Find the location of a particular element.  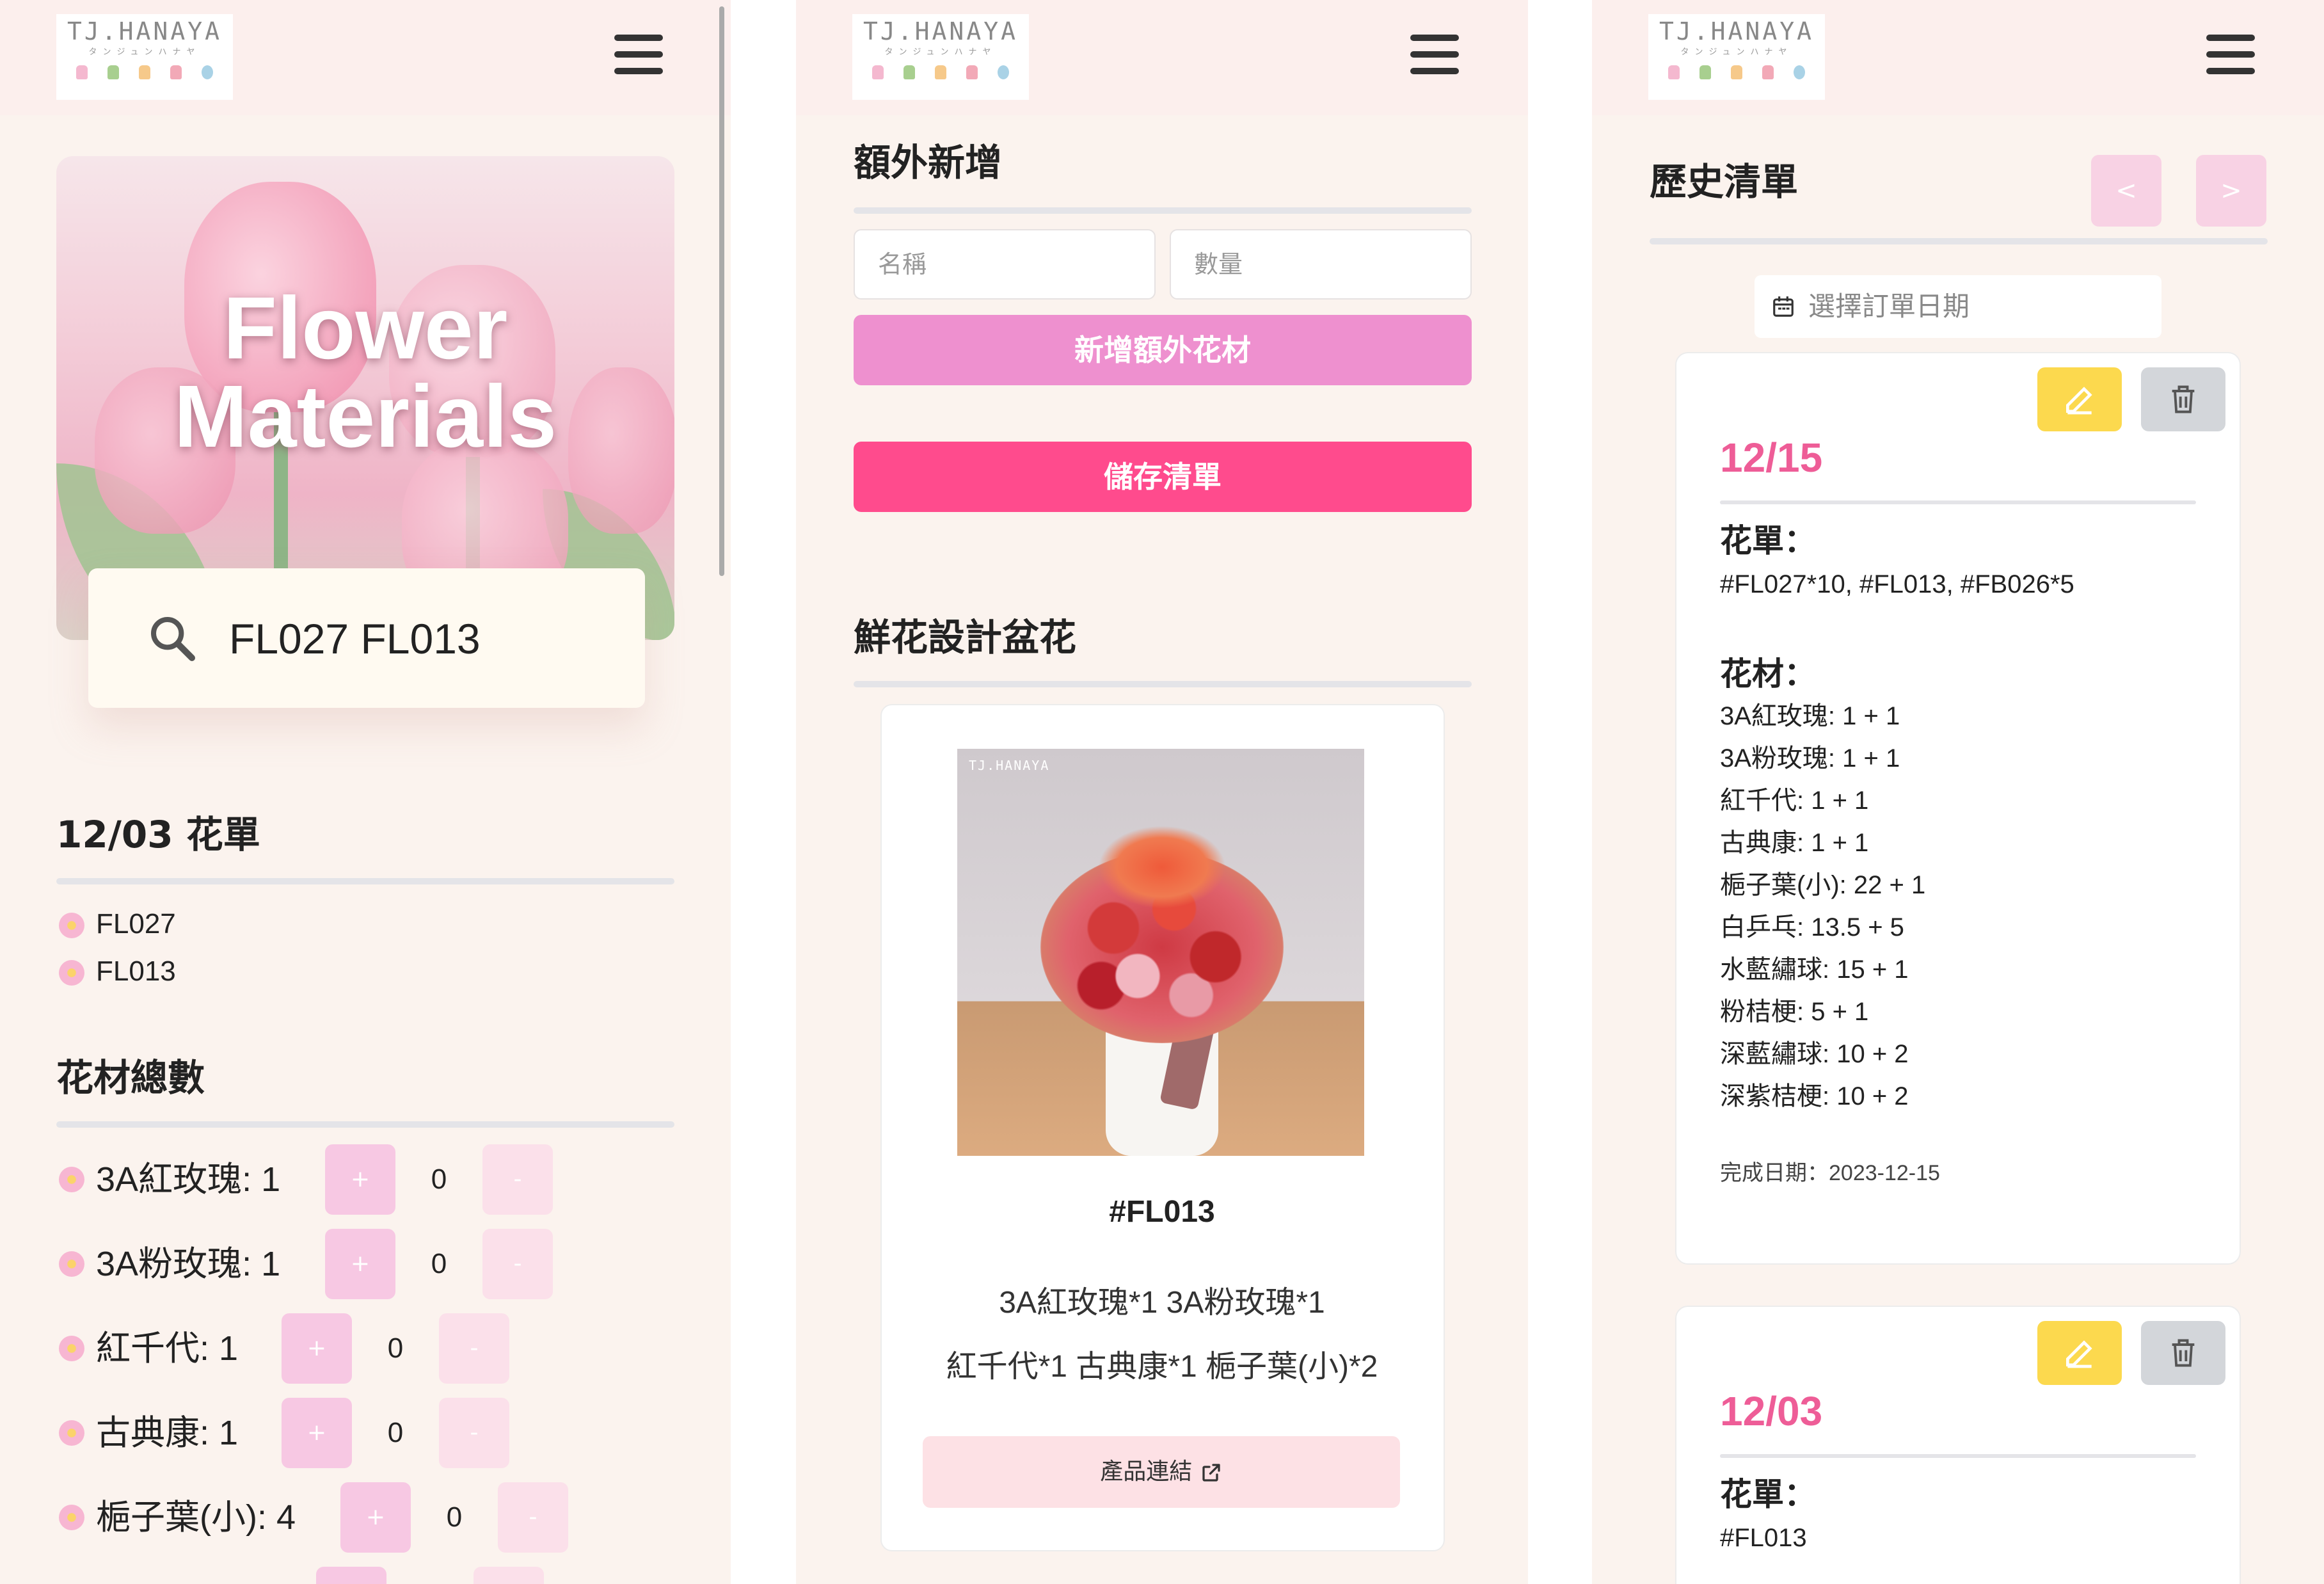

material-name-input: 名稱 is located at coordinates (1005, 264).